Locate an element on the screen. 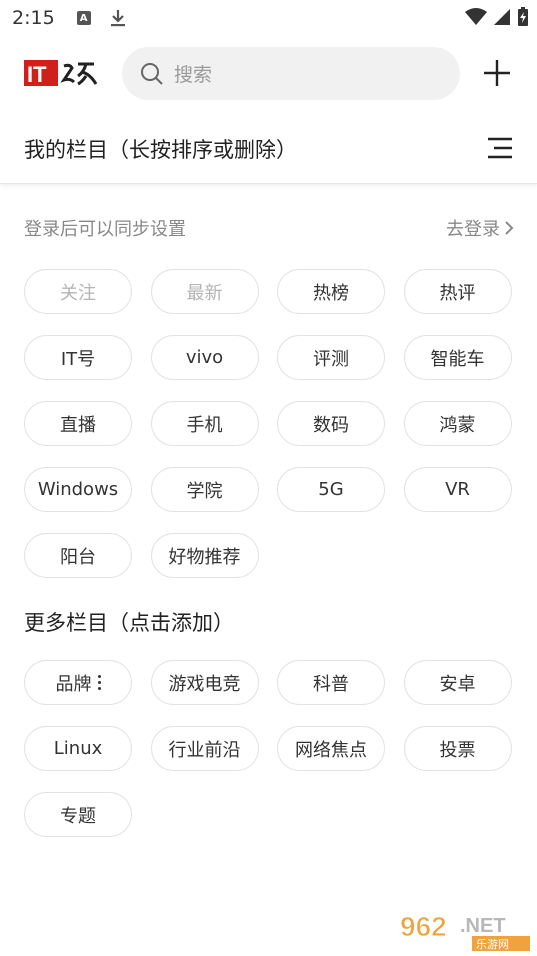 Image resolution: width=537 pixels, height=956 pixels. signal-icon is located at coordinates (502, 17).